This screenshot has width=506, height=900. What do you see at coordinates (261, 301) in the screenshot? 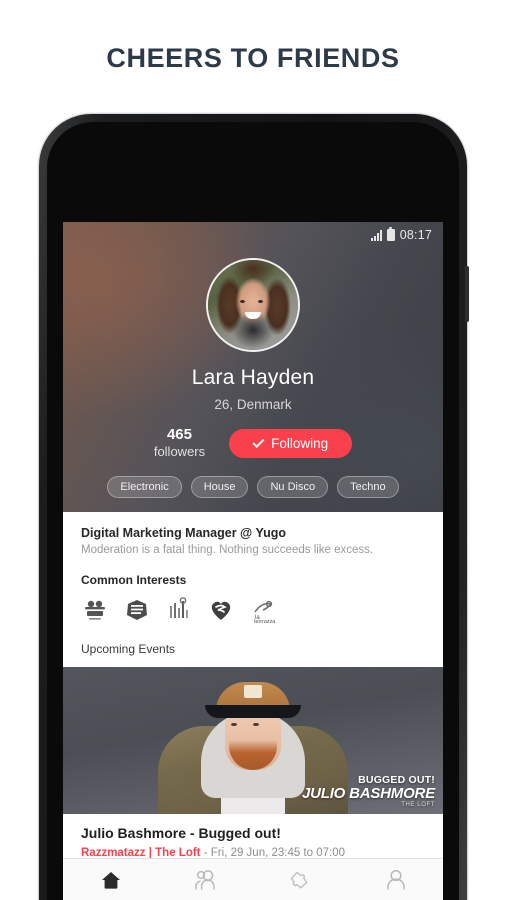
I see `avatar-eye-right` at bounding box center [261, 301].